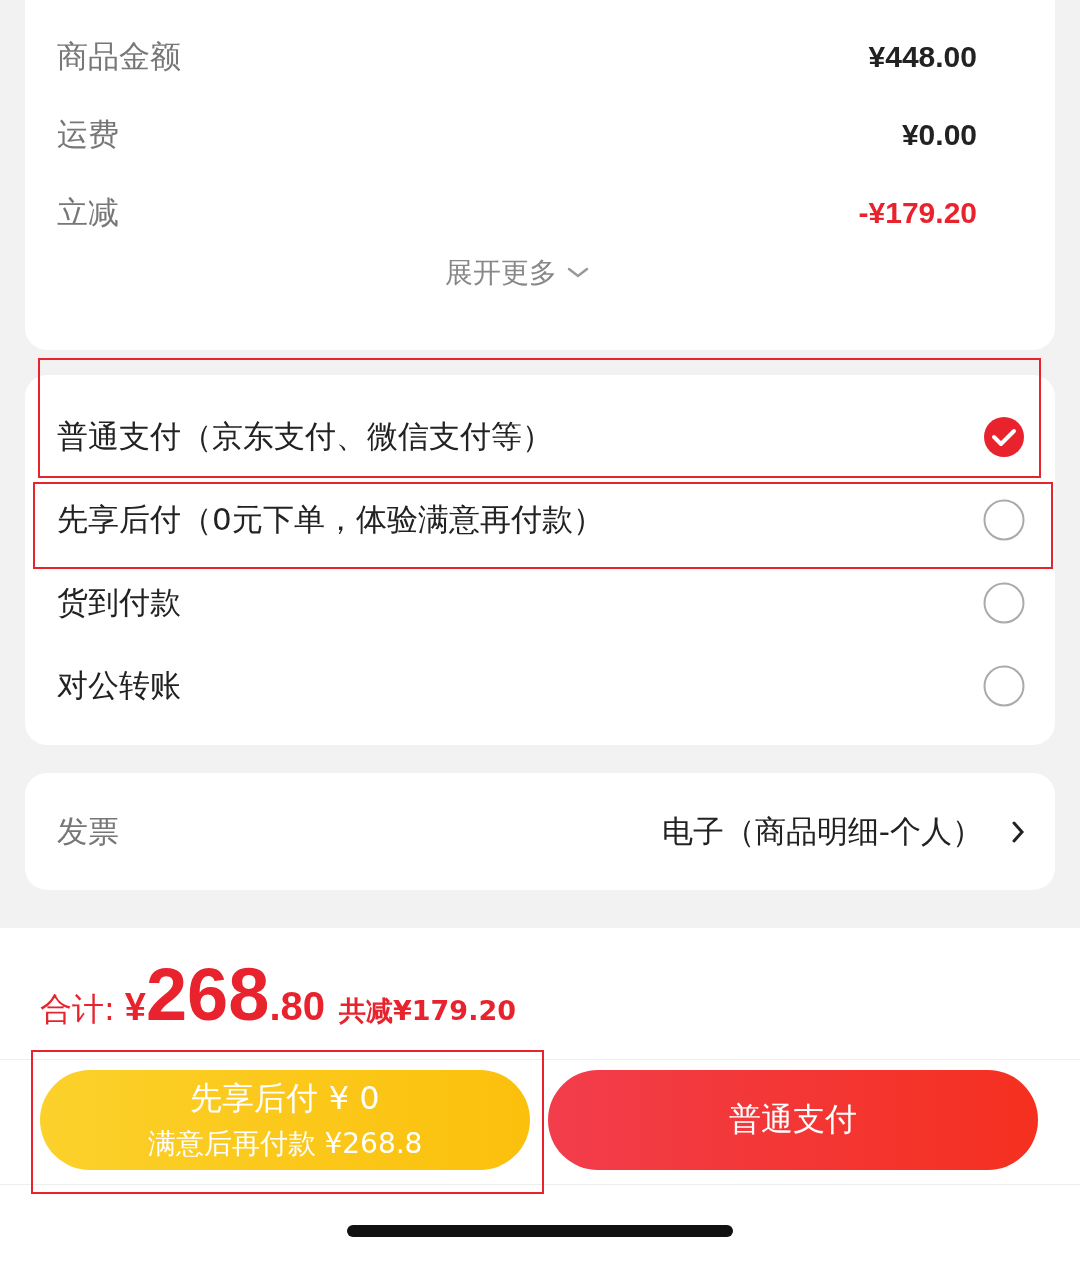  I want to click on summary-label: 立减, so click(88, 212).